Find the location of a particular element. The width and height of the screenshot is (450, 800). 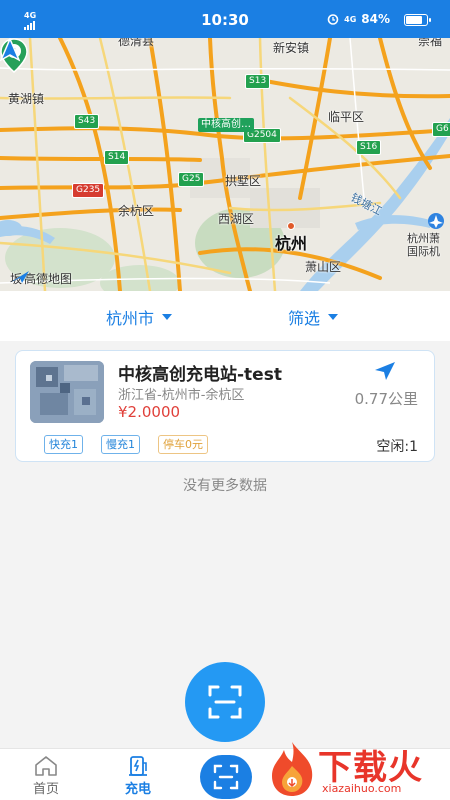

nav-scan-button is located at coordinates (226, 777).